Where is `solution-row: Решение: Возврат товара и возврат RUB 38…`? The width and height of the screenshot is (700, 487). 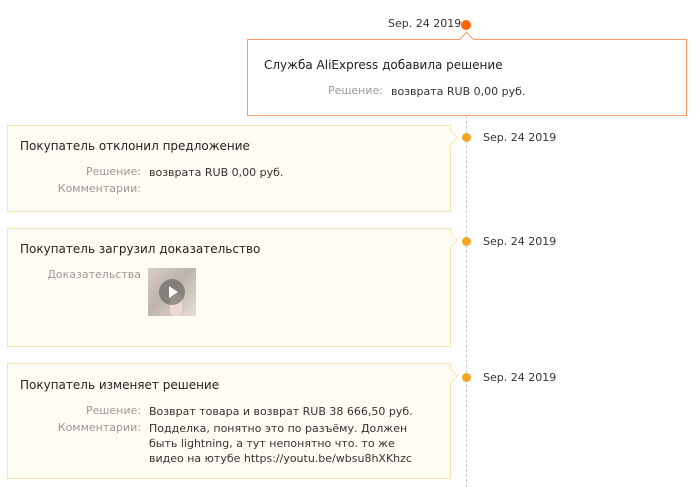
solution-row: Решение: Возврат товара и возврат RUB 38… is located at coordinates (216, 411).